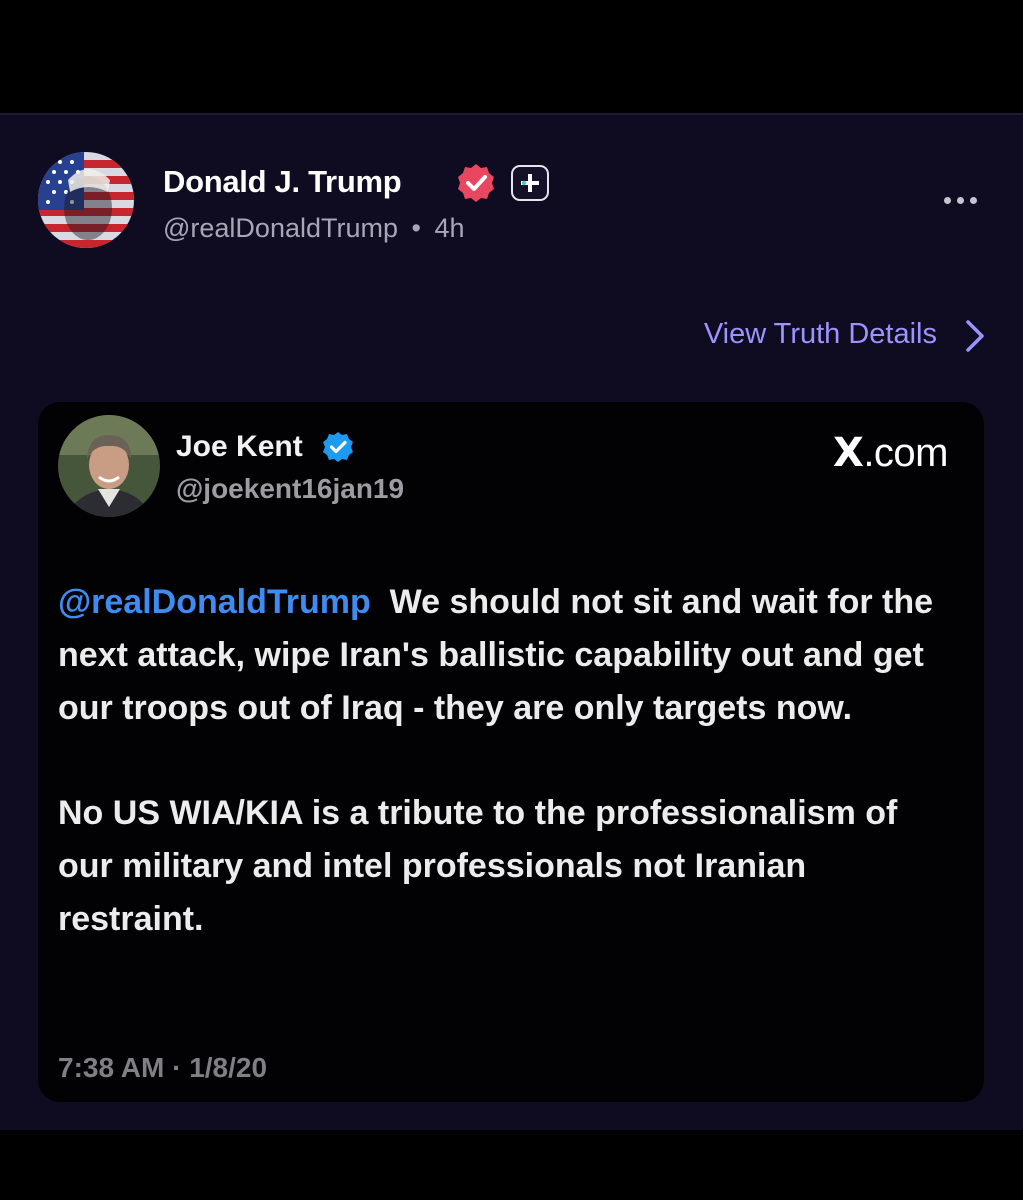 The width and height of the screenshot is (1023, 1200). Describe the element at coordinates (530, 183) in the screenshot. I see `plus-badge-icon` at that location.